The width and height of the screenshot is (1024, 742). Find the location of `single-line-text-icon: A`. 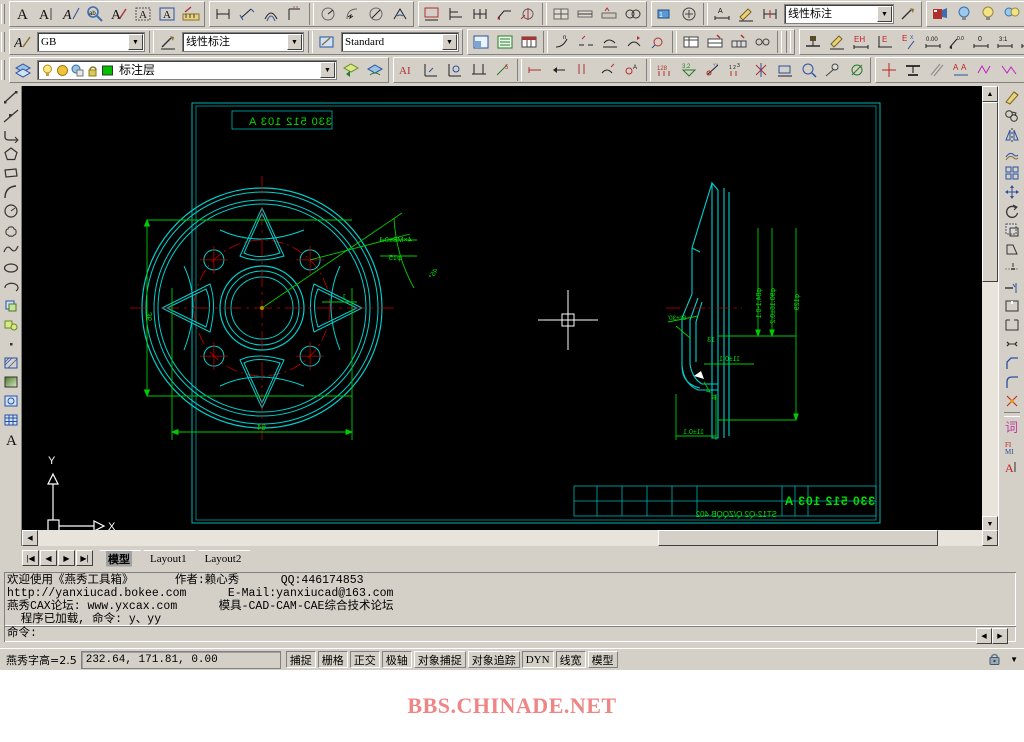

single-line-text-icon: A is located at coordinates (47, 14).